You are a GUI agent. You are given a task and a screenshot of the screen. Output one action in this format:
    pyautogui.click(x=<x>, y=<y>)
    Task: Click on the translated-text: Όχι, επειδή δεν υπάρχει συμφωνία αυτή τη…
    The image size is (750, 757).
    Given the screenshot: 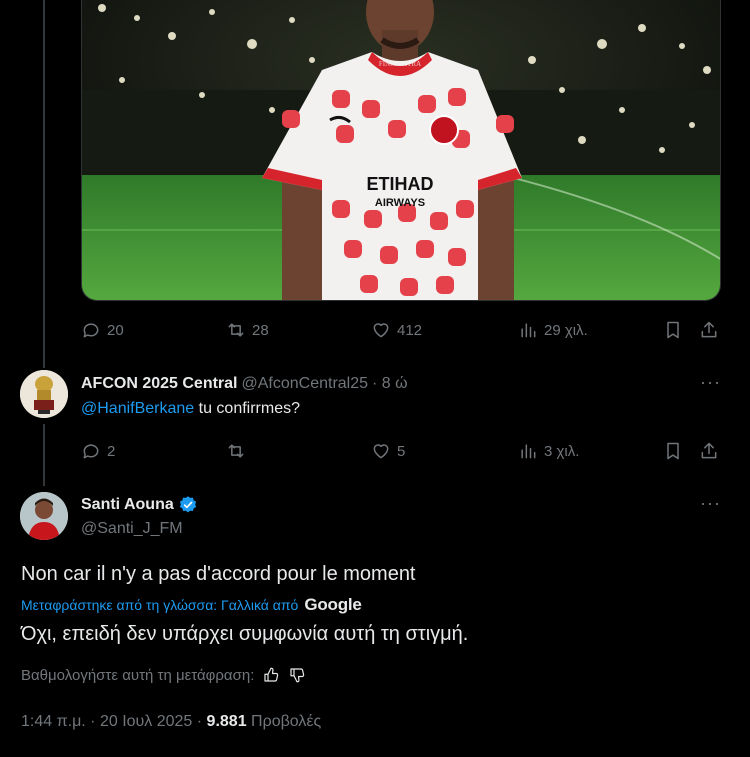 What is the action you would take?
    pyautogui.click(x=245, y=634)
    